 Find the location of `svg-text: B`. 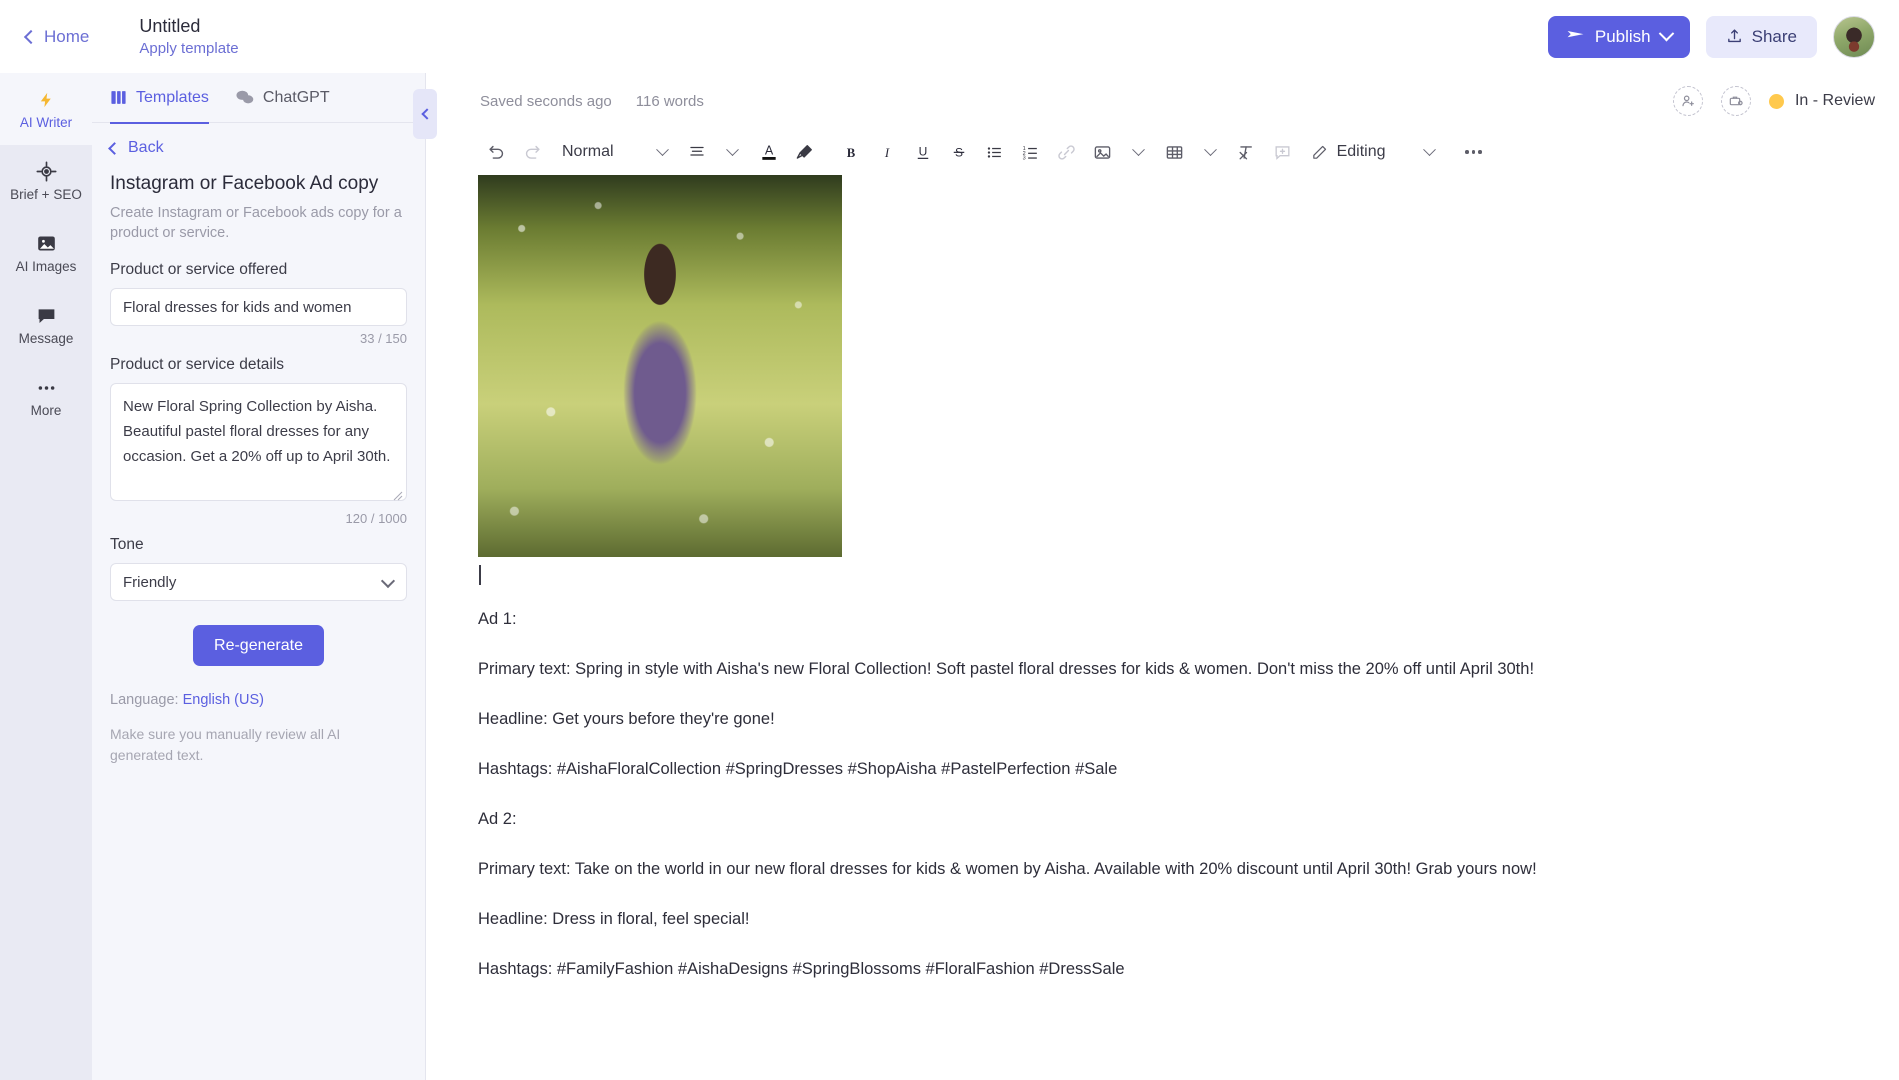

svg-text: B is located at coordinates (850, 153).